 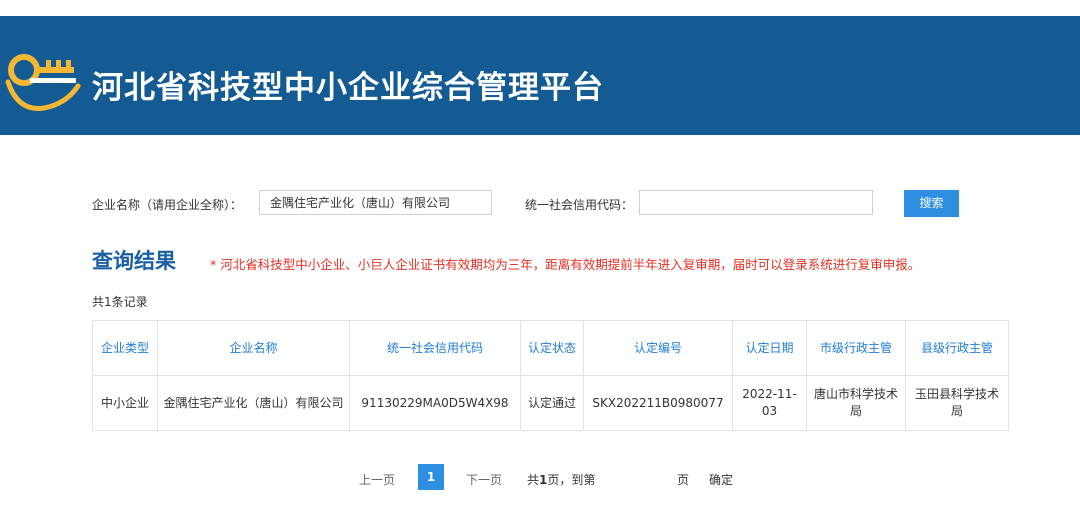 What do you see at coordinates (253, 403) in the screenshot?
I see `cell-company-name: 金隅住宅产业化（唐山）有限公司` at bounding box center [253, 403].